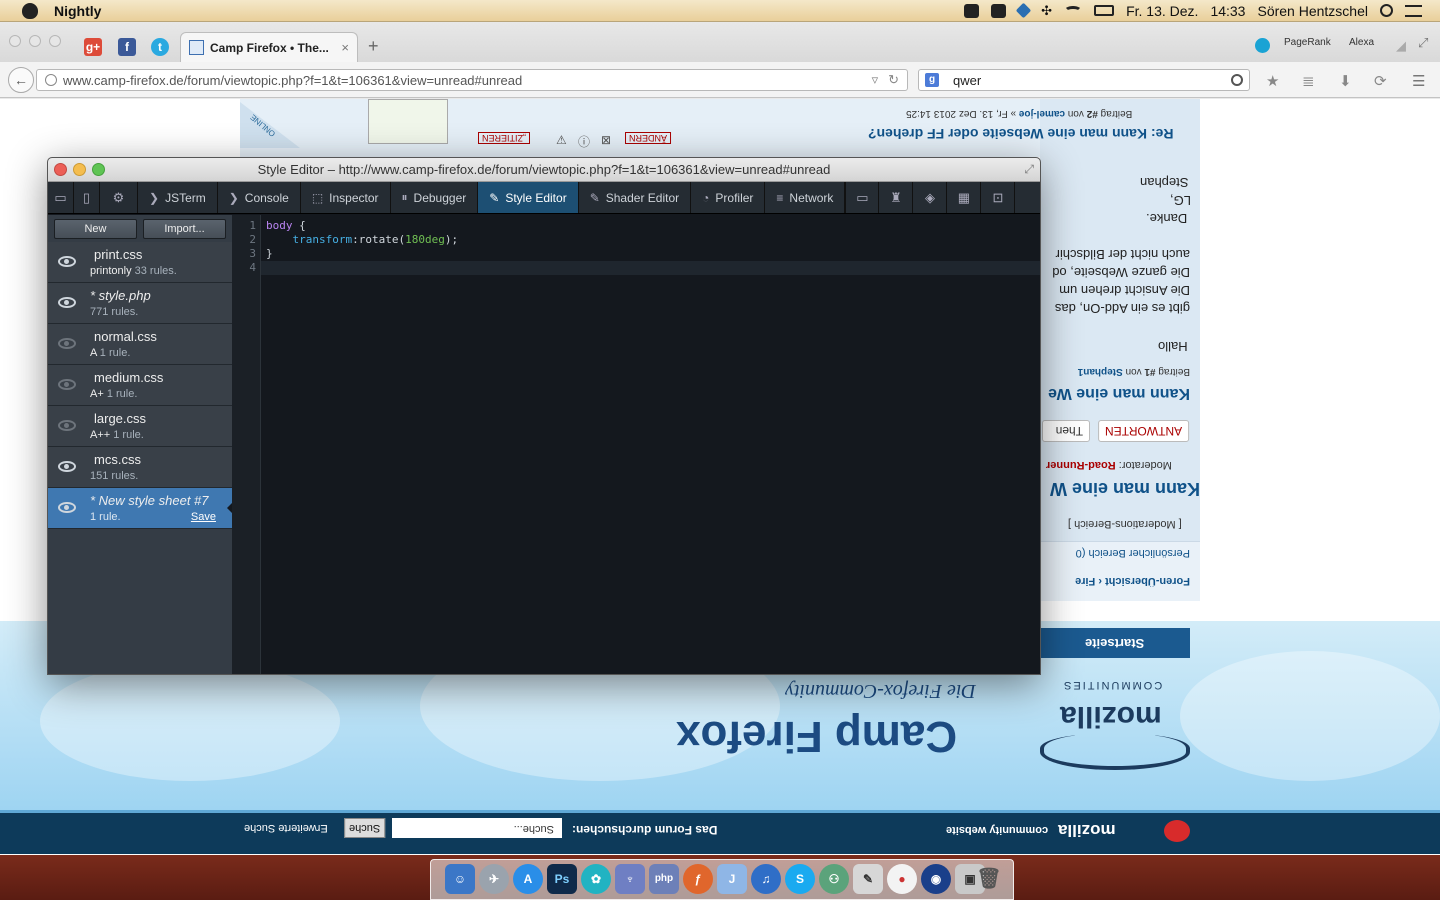  Describe the element at coordinates (999, 10) in the screenshot. I see `status-check-icon` at that location.